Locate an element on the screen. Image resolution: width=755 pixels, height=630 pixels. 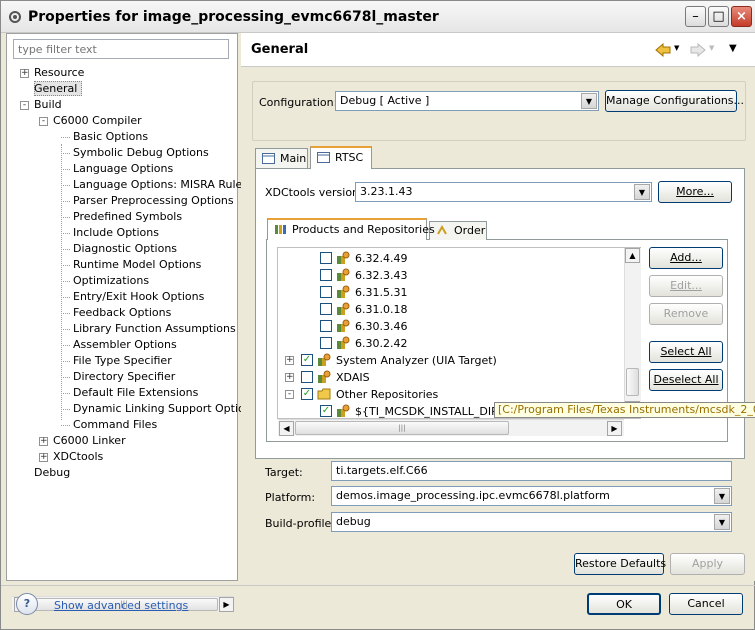
tree-item: General is located at coordinates (55, 89).